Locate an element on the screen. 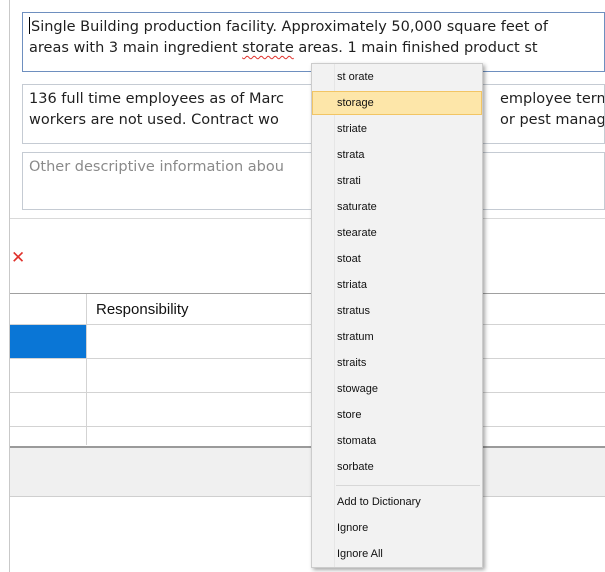  menu-item-suggestion: st orate is located at coordinates (397, 77).